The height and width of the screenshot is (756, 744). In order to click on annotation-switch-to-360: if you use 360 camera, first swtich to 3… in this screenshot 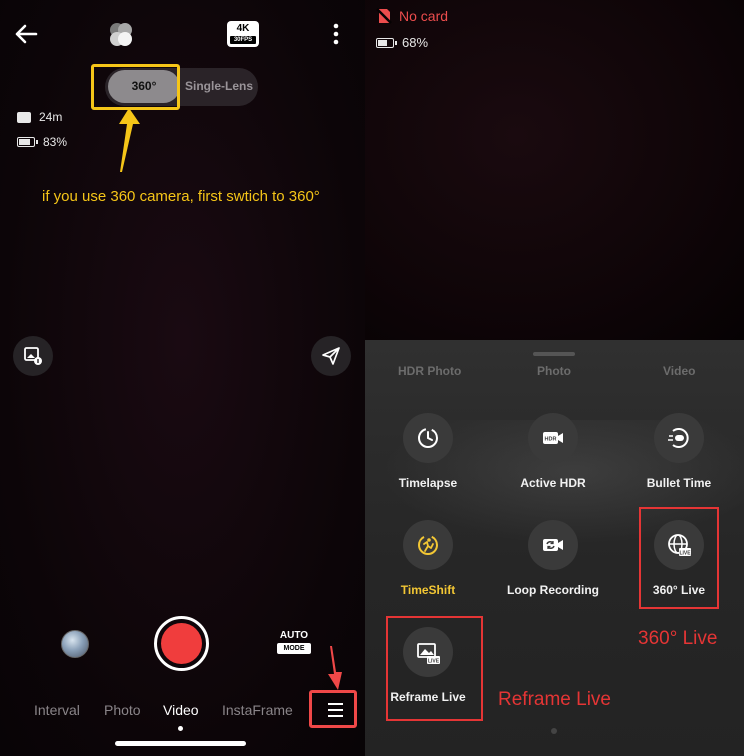, I will do `click(181, 196)`.